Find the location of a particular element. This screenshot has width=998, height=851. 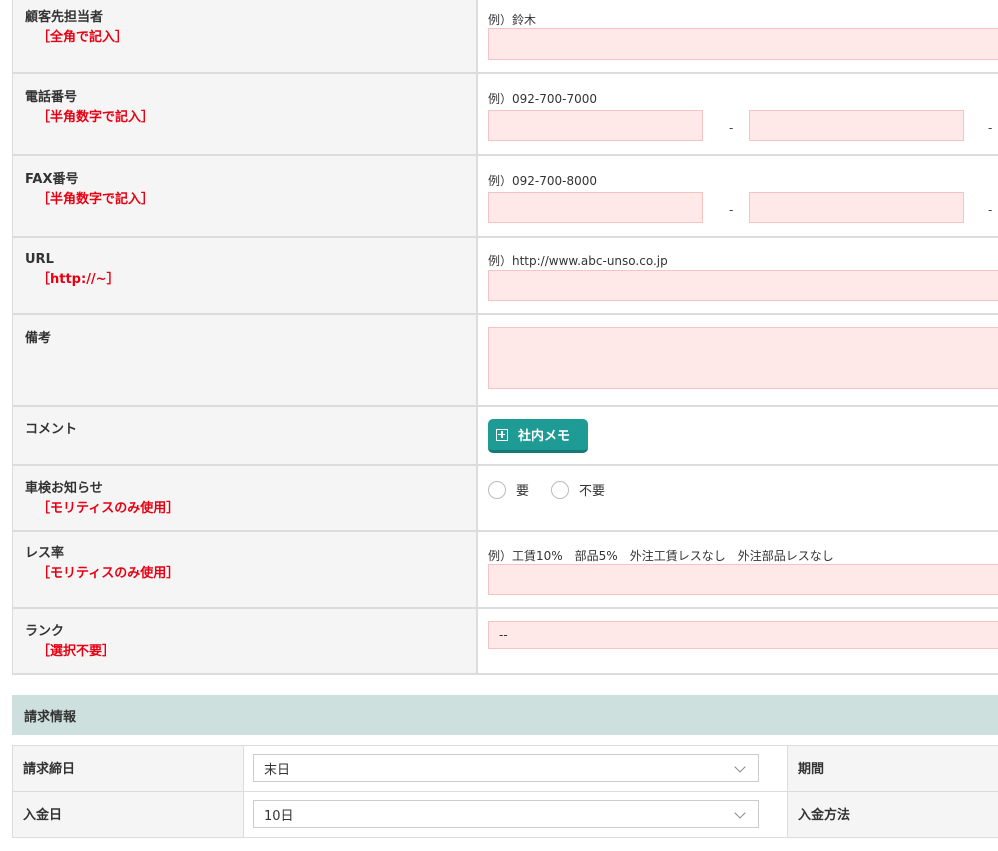

field-note: ［http://~］ is located at coordinates (78, 279).